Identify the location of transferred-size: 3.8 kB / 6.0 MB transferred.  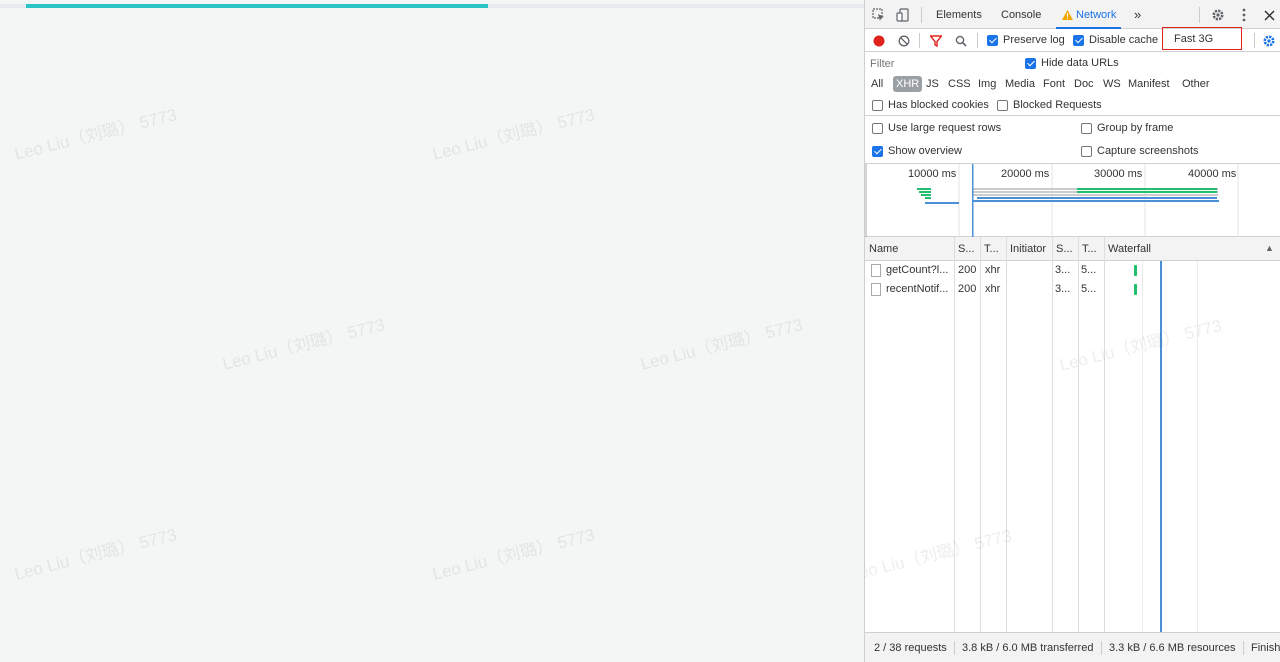
(1028, 648).